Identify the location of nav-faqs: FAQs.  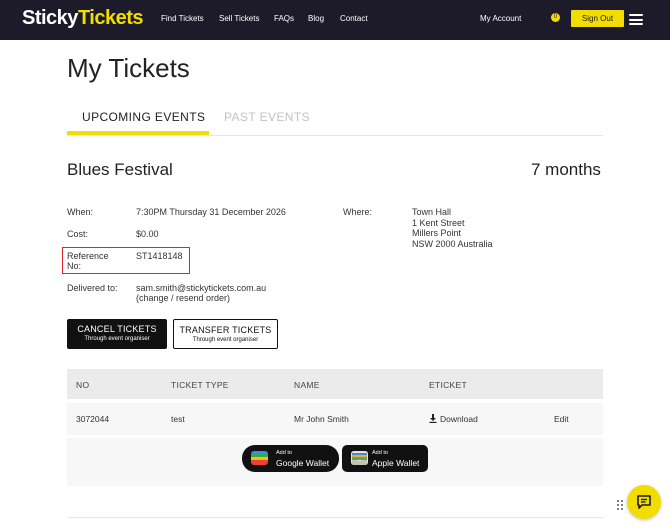
(284, 18).